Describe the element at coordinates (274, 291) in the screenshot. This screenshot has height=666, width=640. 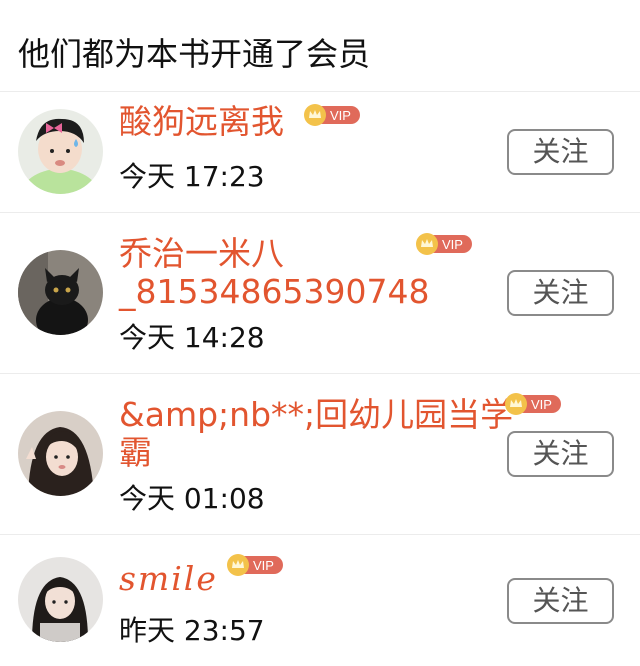
I see `member-name-continued: _81534865390748` at that location.